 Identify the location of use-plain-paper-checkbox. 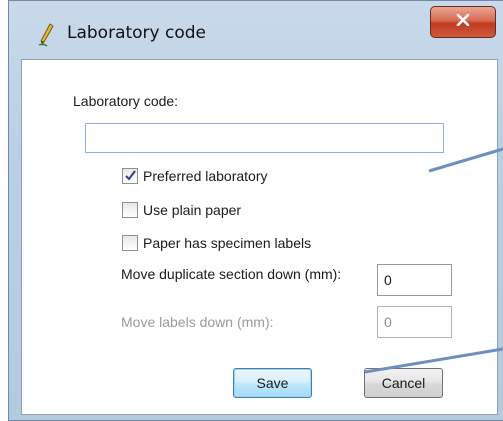
(130, 210).